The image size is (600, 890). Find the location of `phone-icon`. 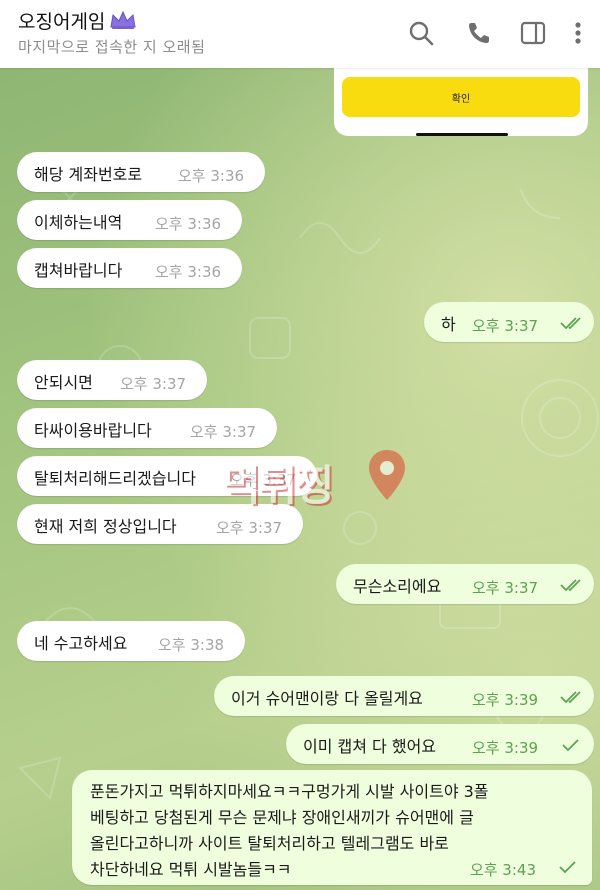

phone-icon is located at coordinates (479, 33).